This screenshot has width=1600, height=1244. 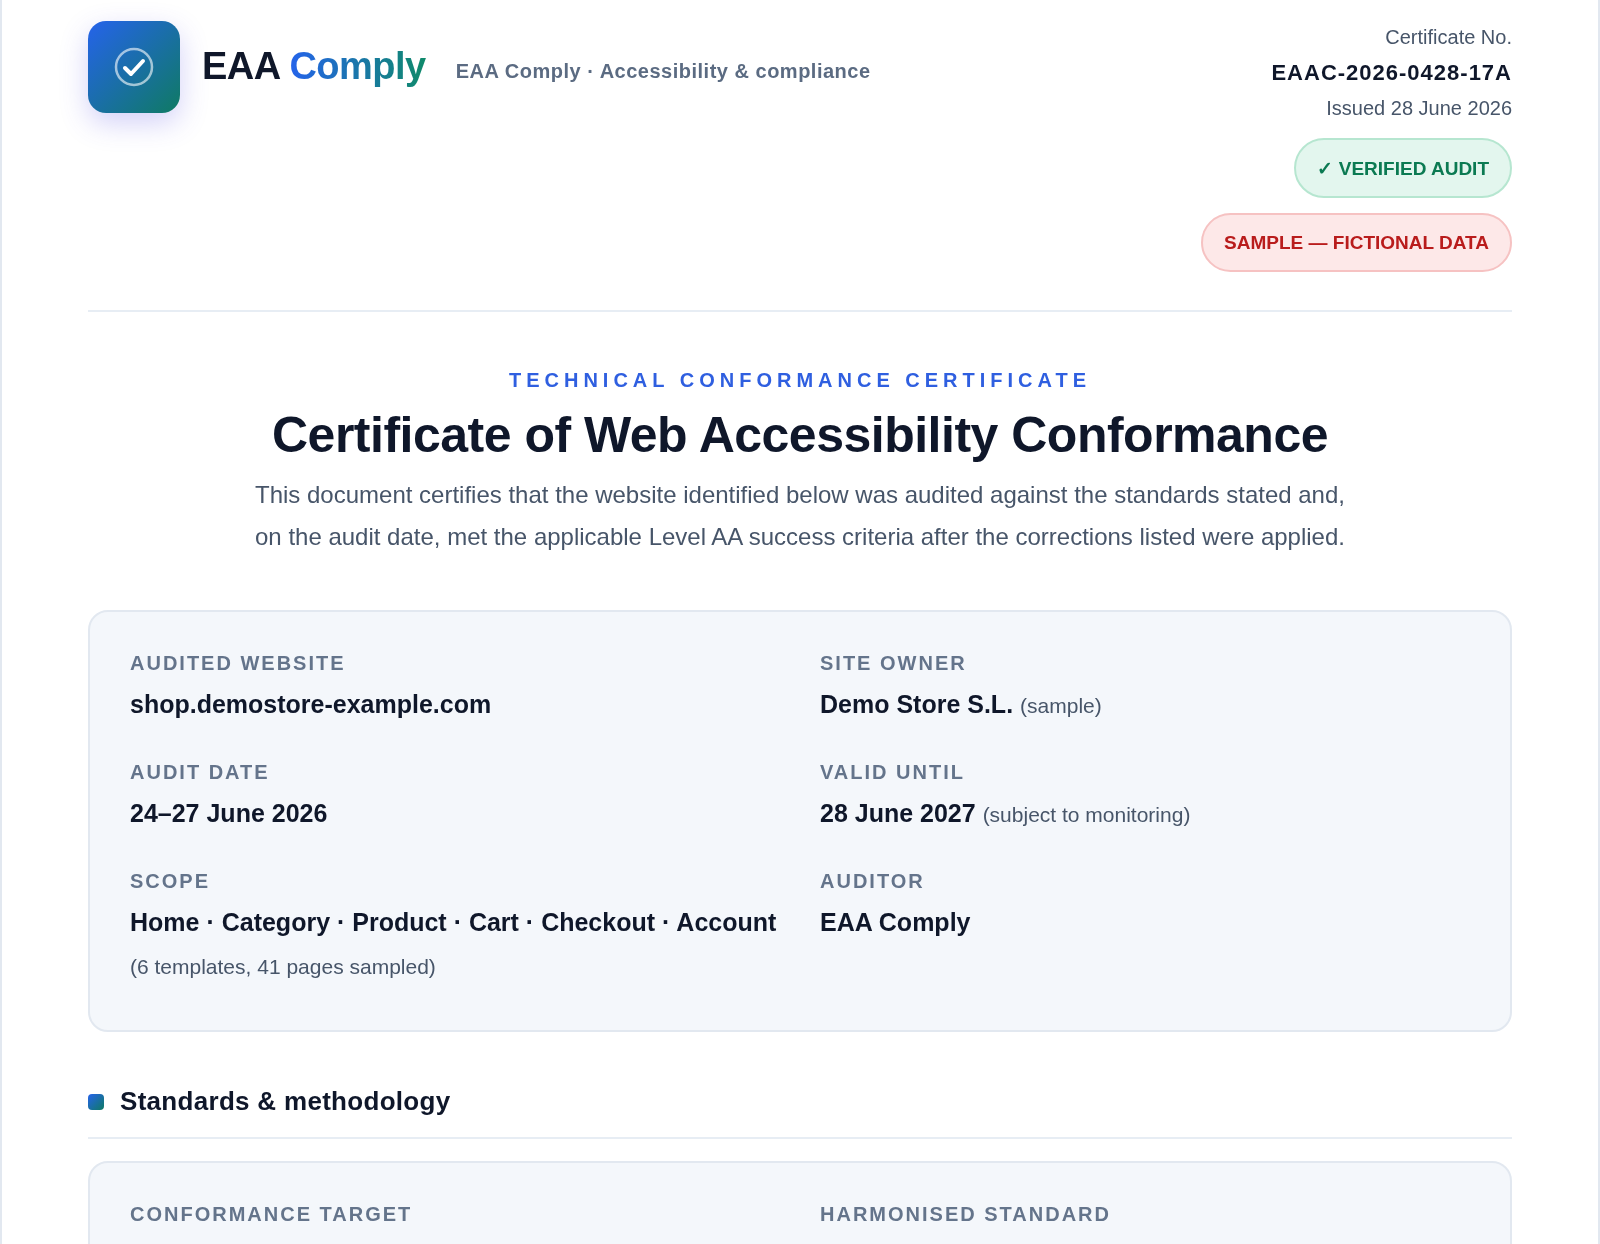 What do you see at coordinates (272, 1214) in the screenshot?
I see `field-label: CONFORMANCE TARGET` at bounding box center [272, 1214].